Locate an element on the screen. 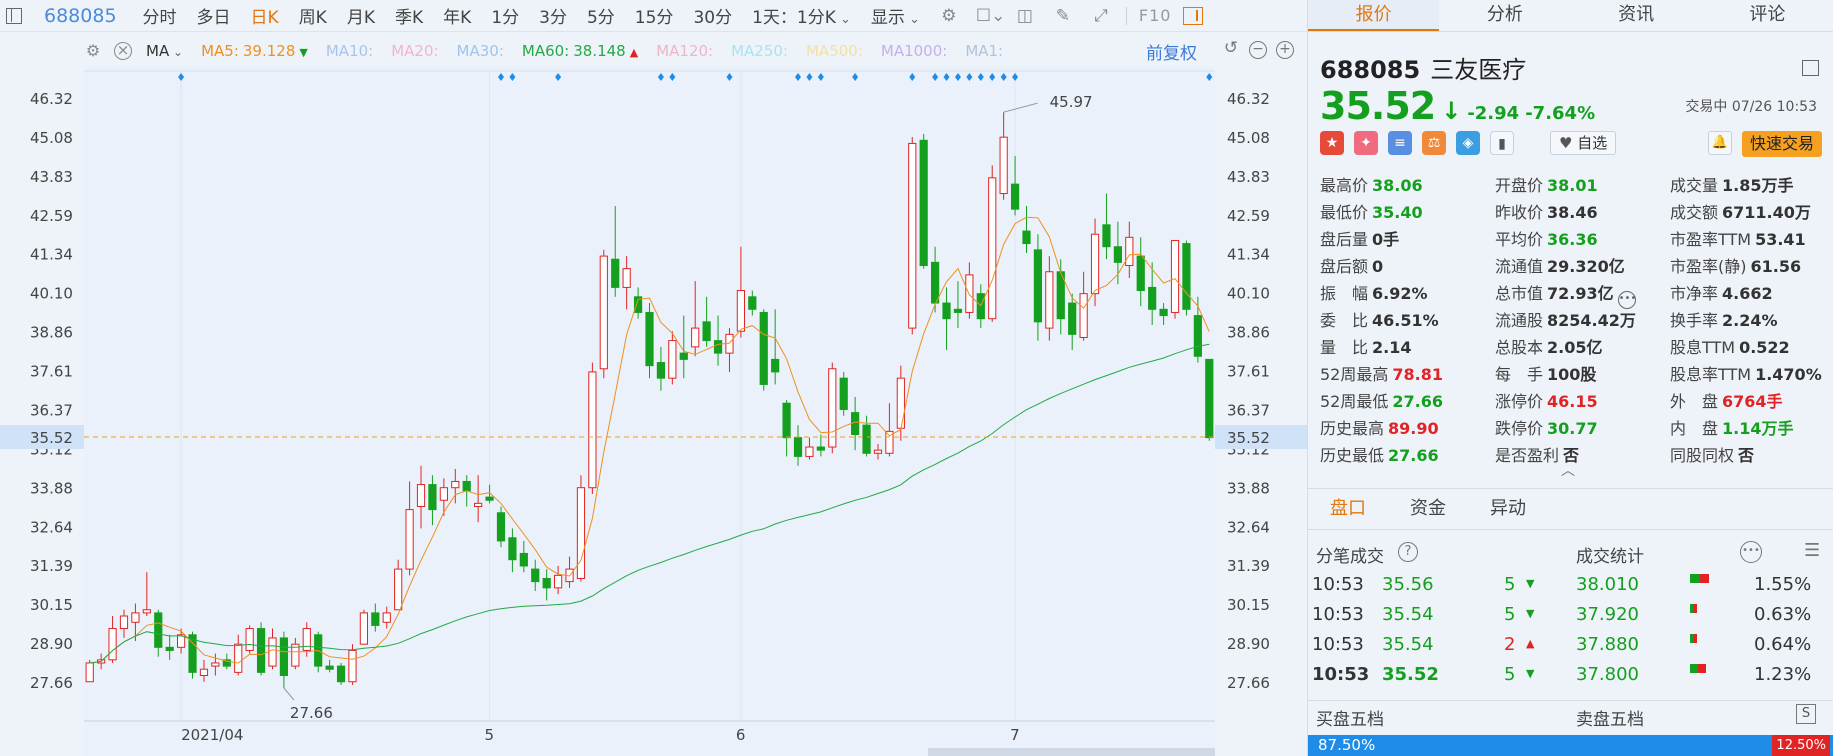 Image resolution: width=1833 pixels, height=756 pixels. stats-row: 历史最低 27.66 是否盈利 否同股同权否 is located at coordinates (1575, 455).